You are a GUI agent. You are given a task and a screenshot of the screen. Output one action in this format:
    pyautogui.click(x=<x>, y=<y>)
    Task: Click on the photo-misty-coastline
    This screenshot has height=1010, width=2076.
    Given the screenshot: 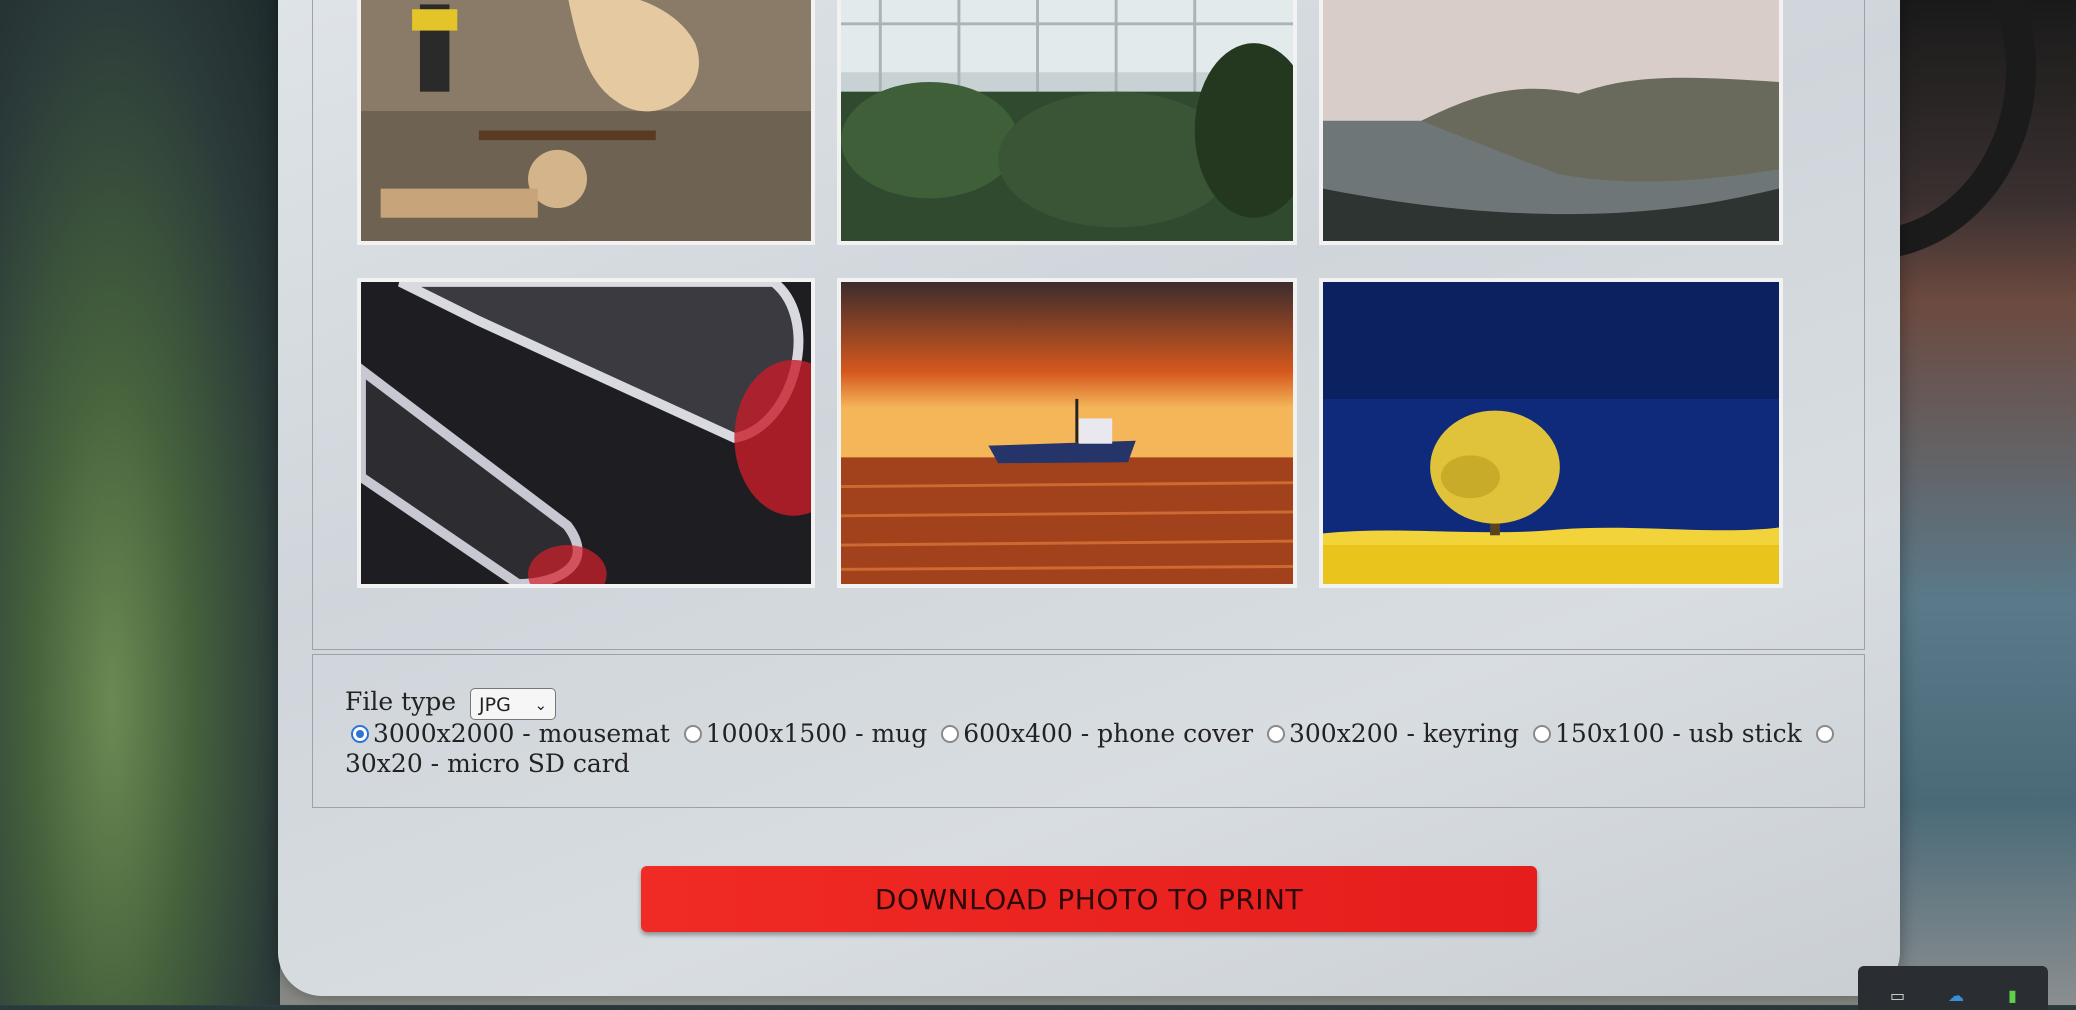 What is the action you would take?
    pyautogui.click(x=1551, y=122)
    